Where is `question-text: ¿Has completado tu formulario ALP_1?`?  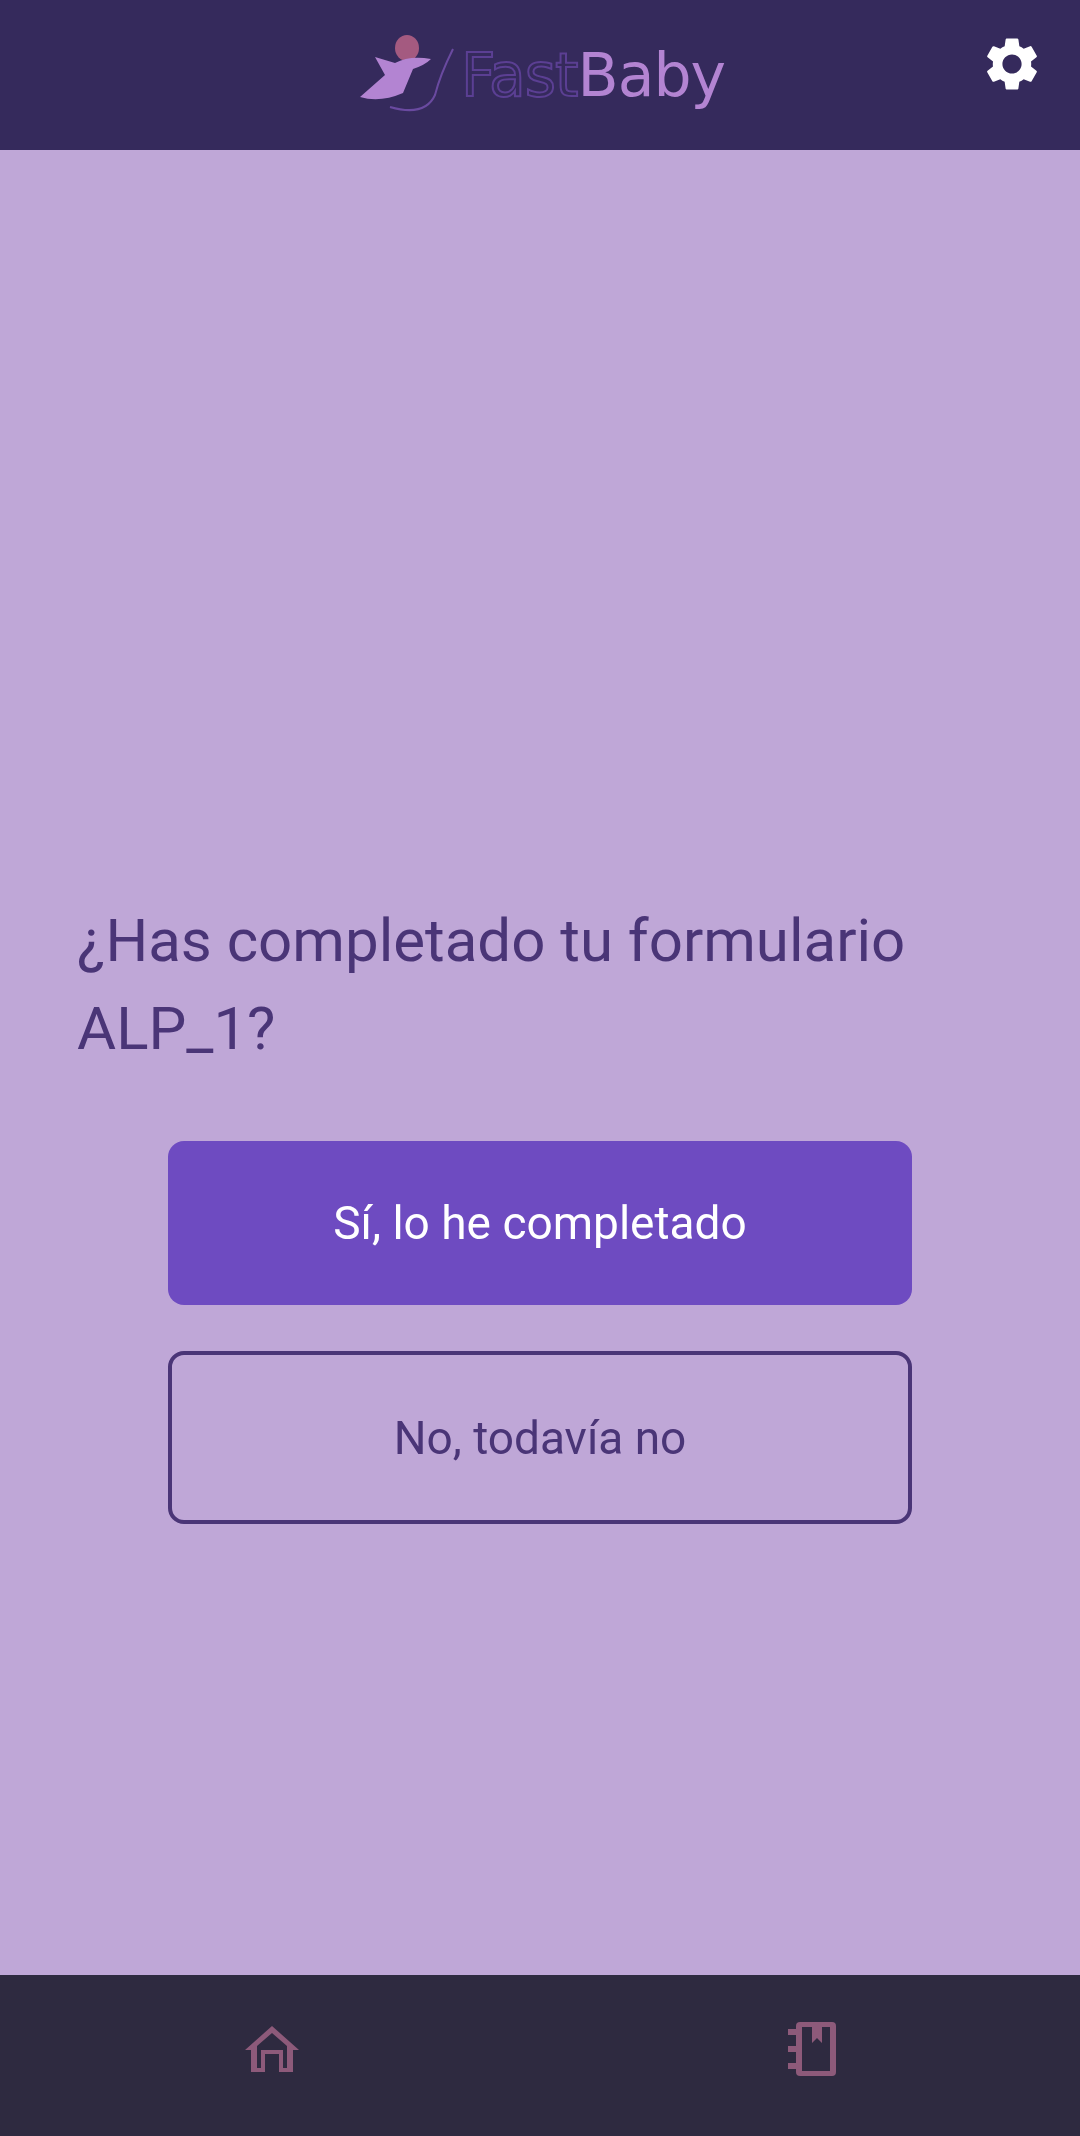
question-text: ¿Has completado tu formulario ALP_1? is located at coordinates (492, 985).